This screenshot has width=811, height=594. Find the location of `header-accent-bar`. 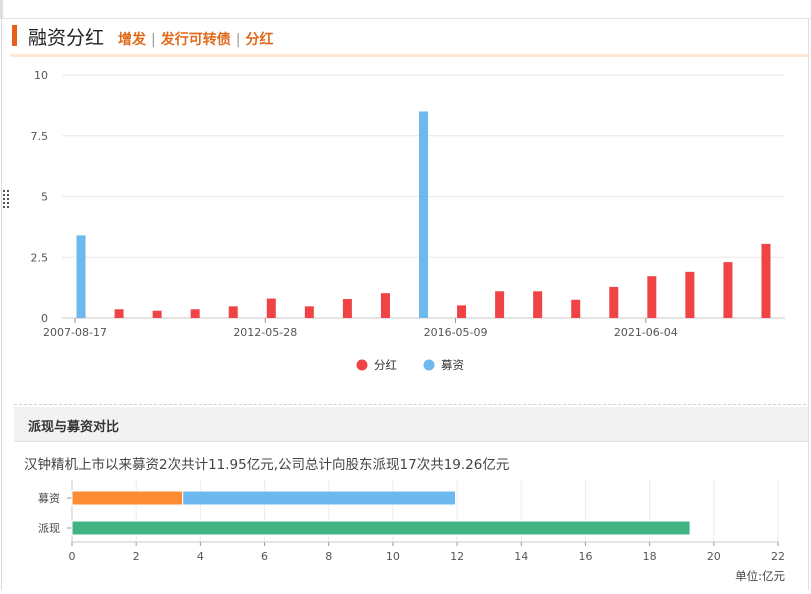

header-accent-bar is located at coordinates (14, 35).